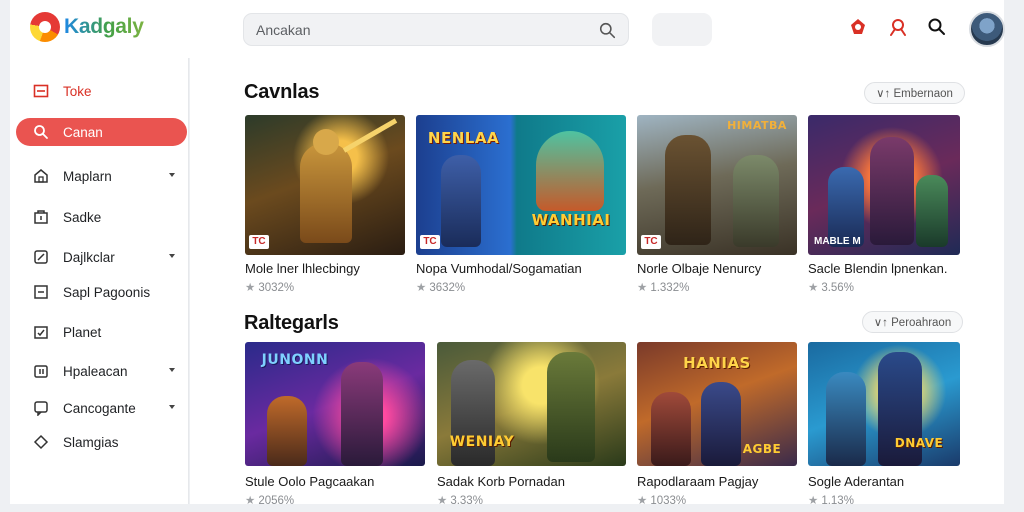  Describe the element at coordinates (41, 408) in the screenshot. I see `chat-icon` at that location.